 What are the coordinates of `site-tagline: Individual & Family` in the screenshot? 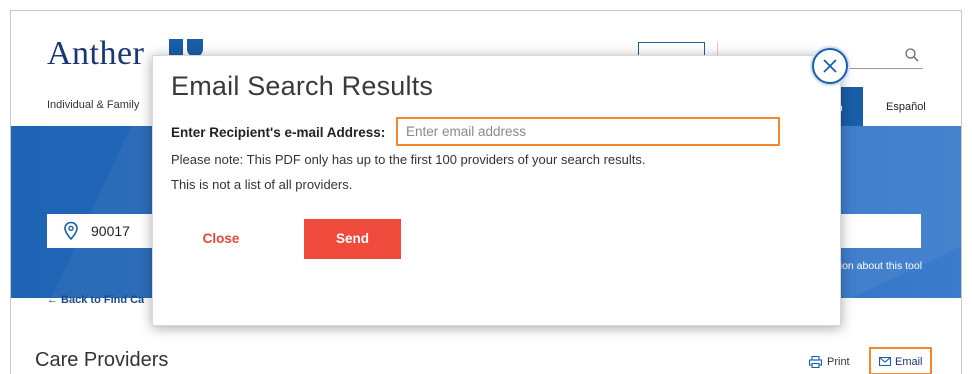 It's located at (93, 105).